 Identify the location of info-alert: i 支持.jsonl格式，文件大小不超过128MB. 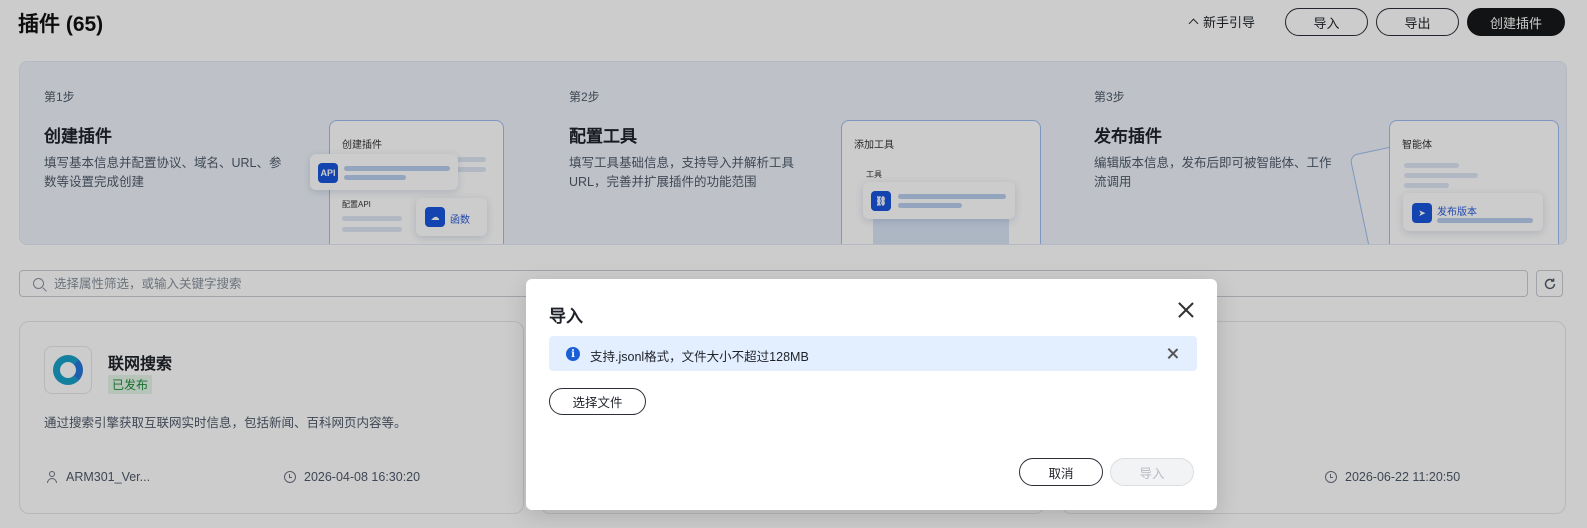
(873, 353).